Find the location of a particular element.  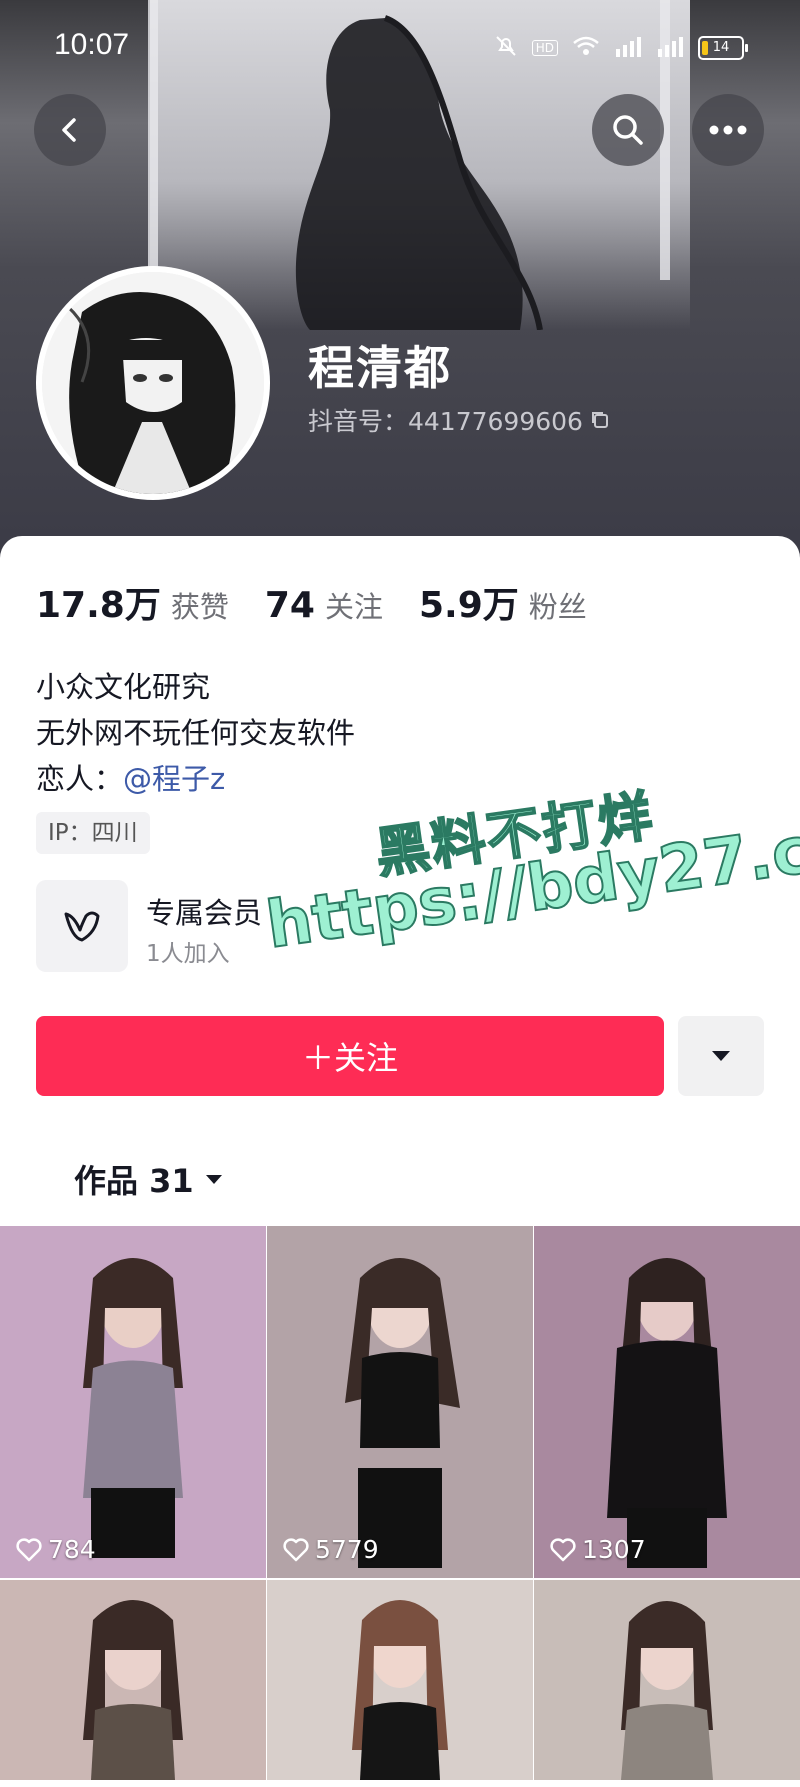

search-button is located at coordinates (628, 130).